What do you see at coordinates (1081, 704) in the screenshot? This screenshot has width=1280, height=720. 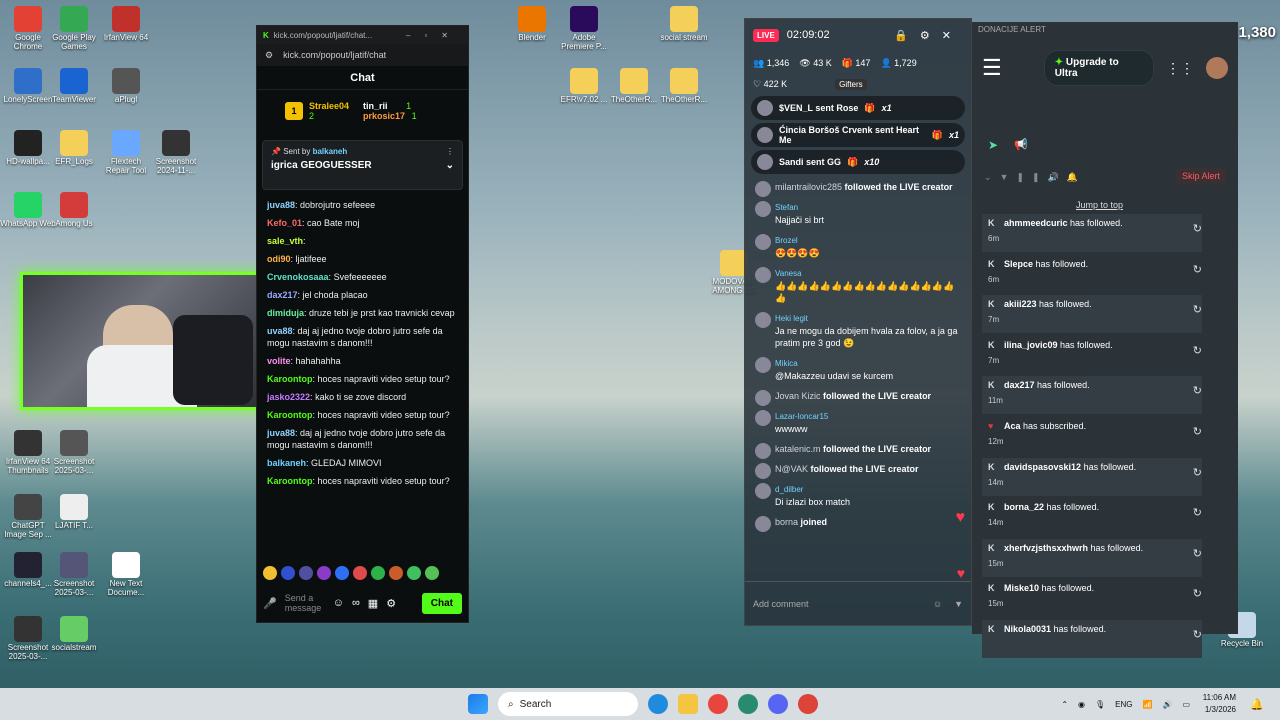 I see `network-icon: ◉` at bounding box center [1081, 704].